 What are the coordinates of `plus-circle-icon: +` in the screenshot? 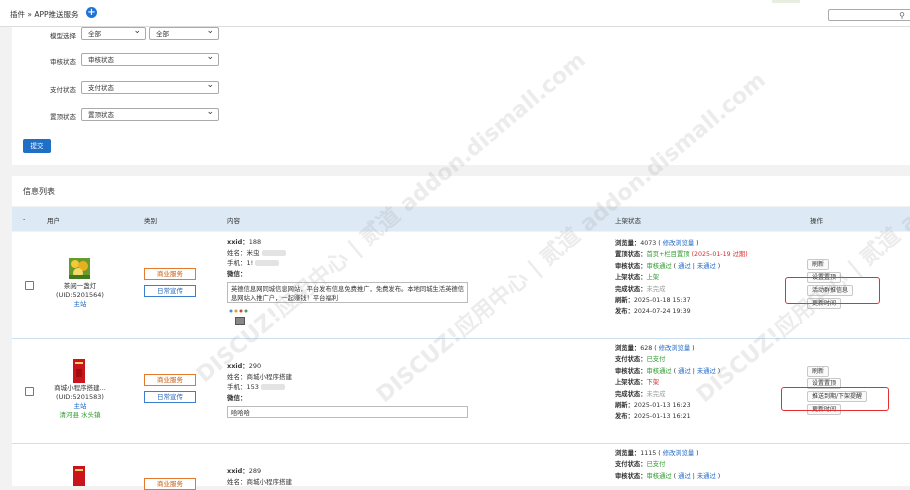 It's located at (91, 12).